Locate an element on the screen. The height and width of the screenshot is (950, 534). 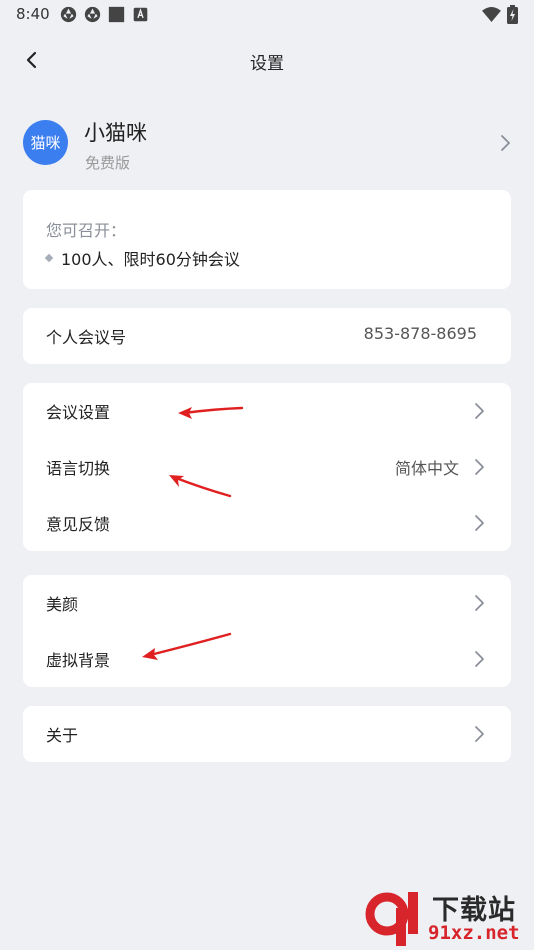
page-title: 设置 is located at coordinates (267, 64).